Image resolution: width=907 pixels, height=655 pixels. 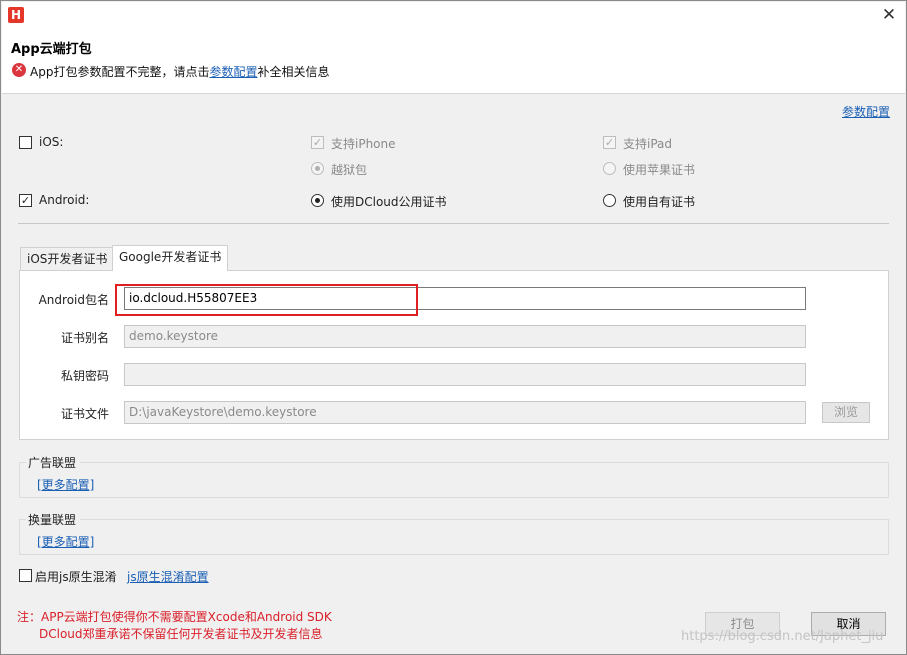 What do you see at coordinates (170, 258) in the screenshot?
I see `tab-google-cert: Google开发者证书` at bounding box center [170, 258].